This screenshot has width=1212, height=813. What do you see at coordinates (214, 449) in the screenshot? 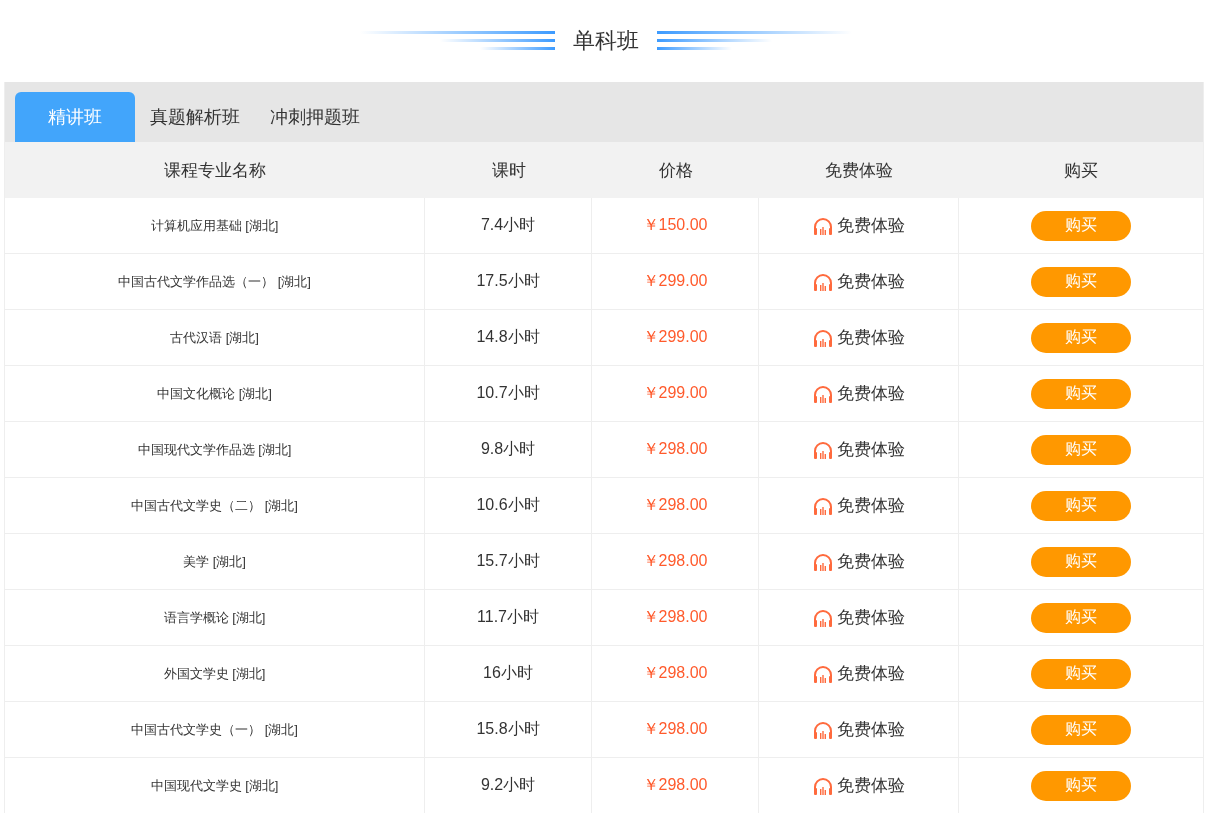
I see `course-name: 中国现代文学作品选 [湖北]` at bounding box center [214, 449].